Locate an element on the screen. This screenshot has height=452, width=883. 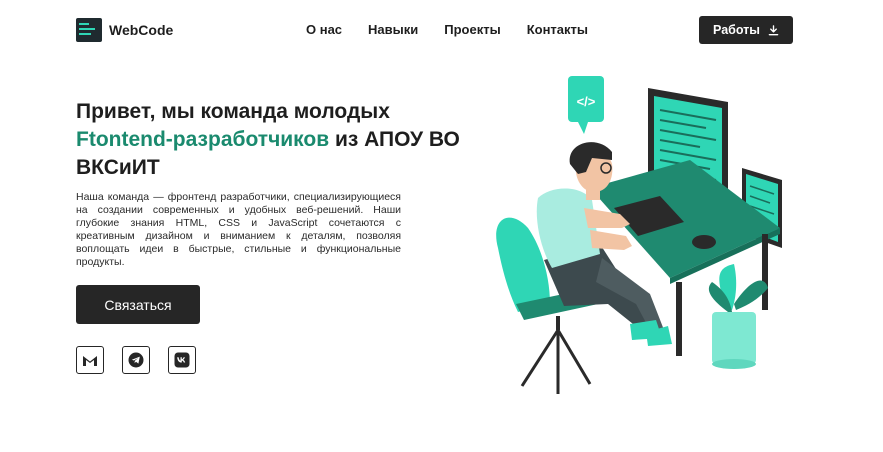
code-bubble-icon: </> is located at coordinates (586, 105).